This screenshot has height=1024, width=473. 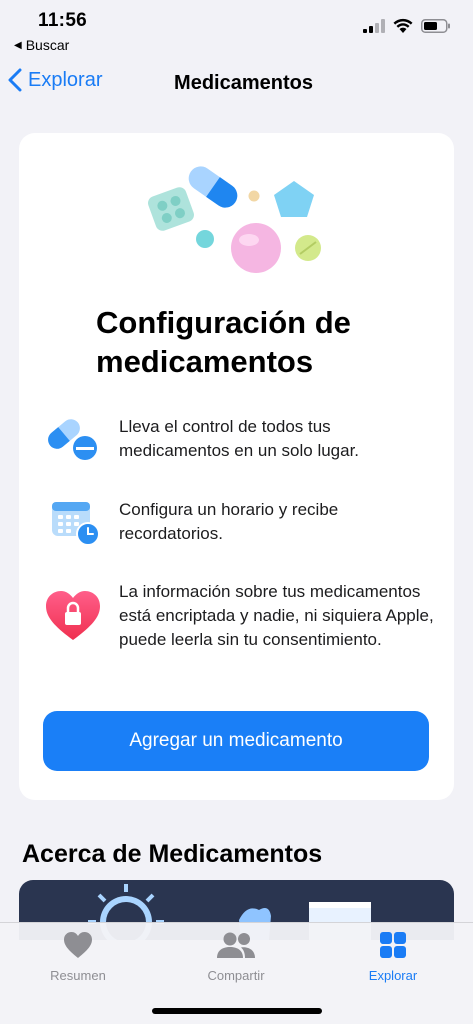 I want to click on tab-explorar: Explorar, so click(x=393, y=957).